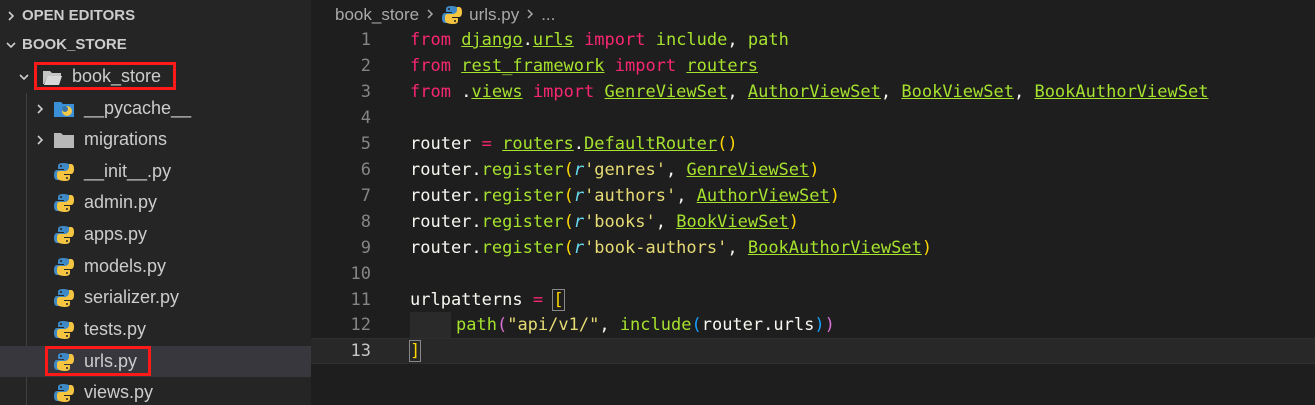 The image size is (1315, 405). I want to click on file-tests: tests.py, so click(155, 329).